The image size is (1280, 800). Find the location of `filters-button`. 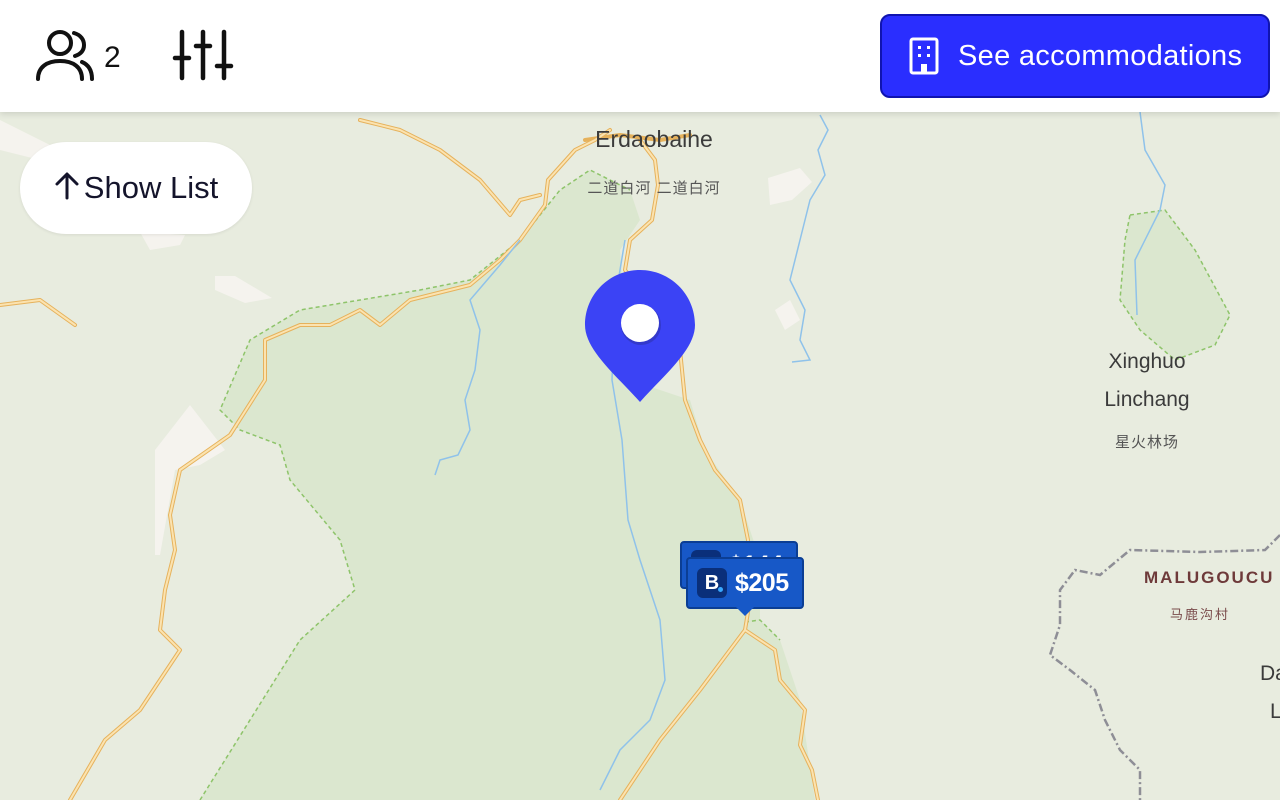

filters-button is located at coordinates (203, 57).